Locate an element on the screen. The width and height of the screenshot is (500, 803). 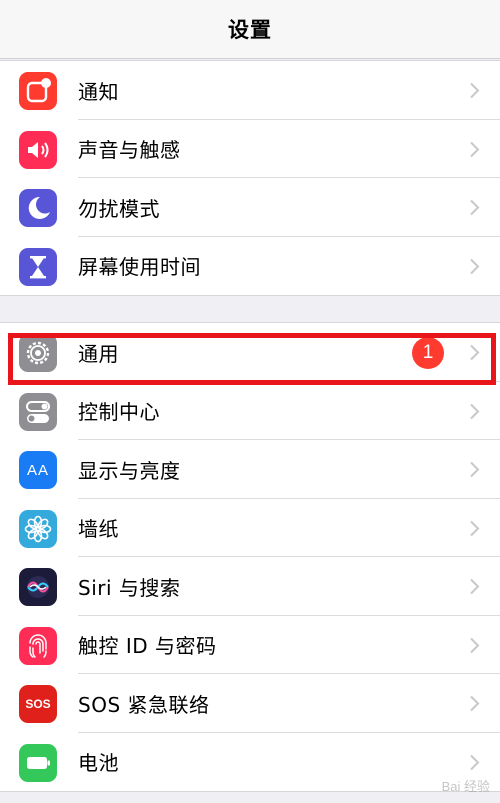
settings-row-label: 触控 ID 与密码 is located at coordinates (147, 646).